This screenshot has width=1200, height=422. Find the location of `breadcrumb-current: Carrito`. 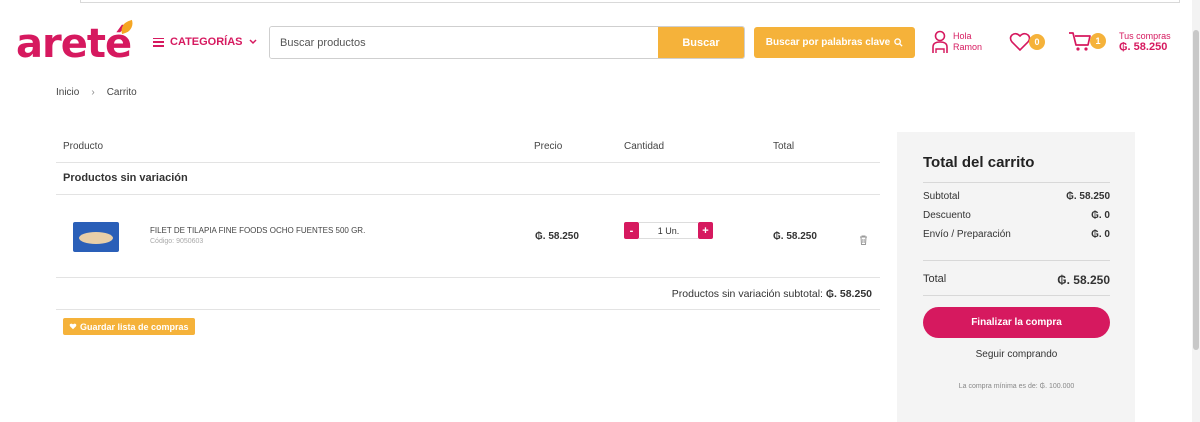

breadcrumb-current: Carrito is located at coordinates (121, 92).